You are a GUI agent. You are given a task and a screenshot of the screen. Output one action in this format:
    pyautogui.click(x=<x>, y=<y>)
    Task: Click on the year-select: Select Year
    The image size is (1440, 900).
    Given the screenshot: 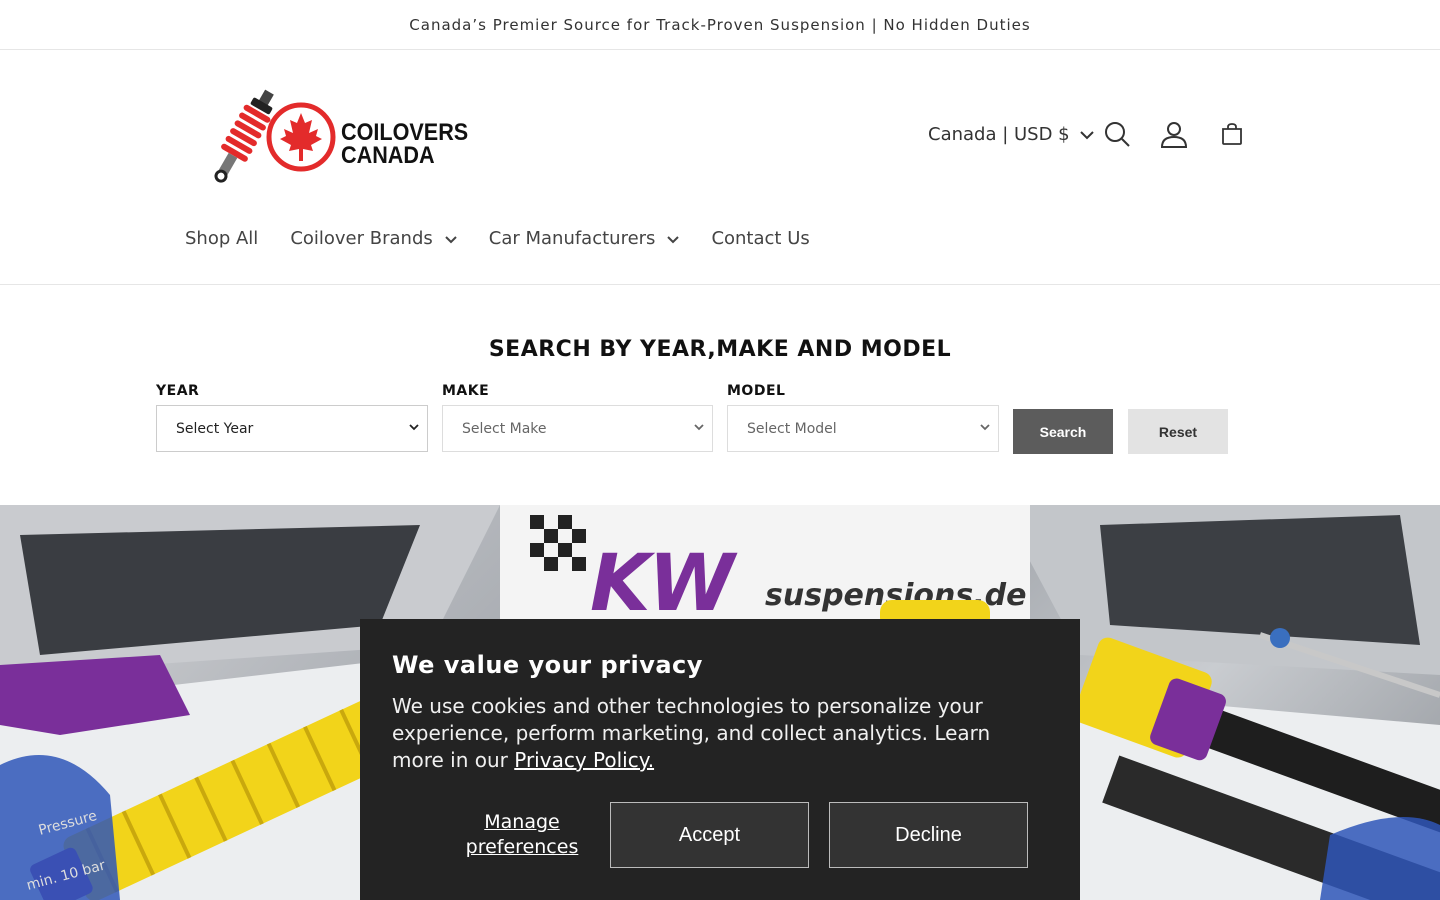 What is the action you would take?
    pyautogui.click(x=292, y=428)
    